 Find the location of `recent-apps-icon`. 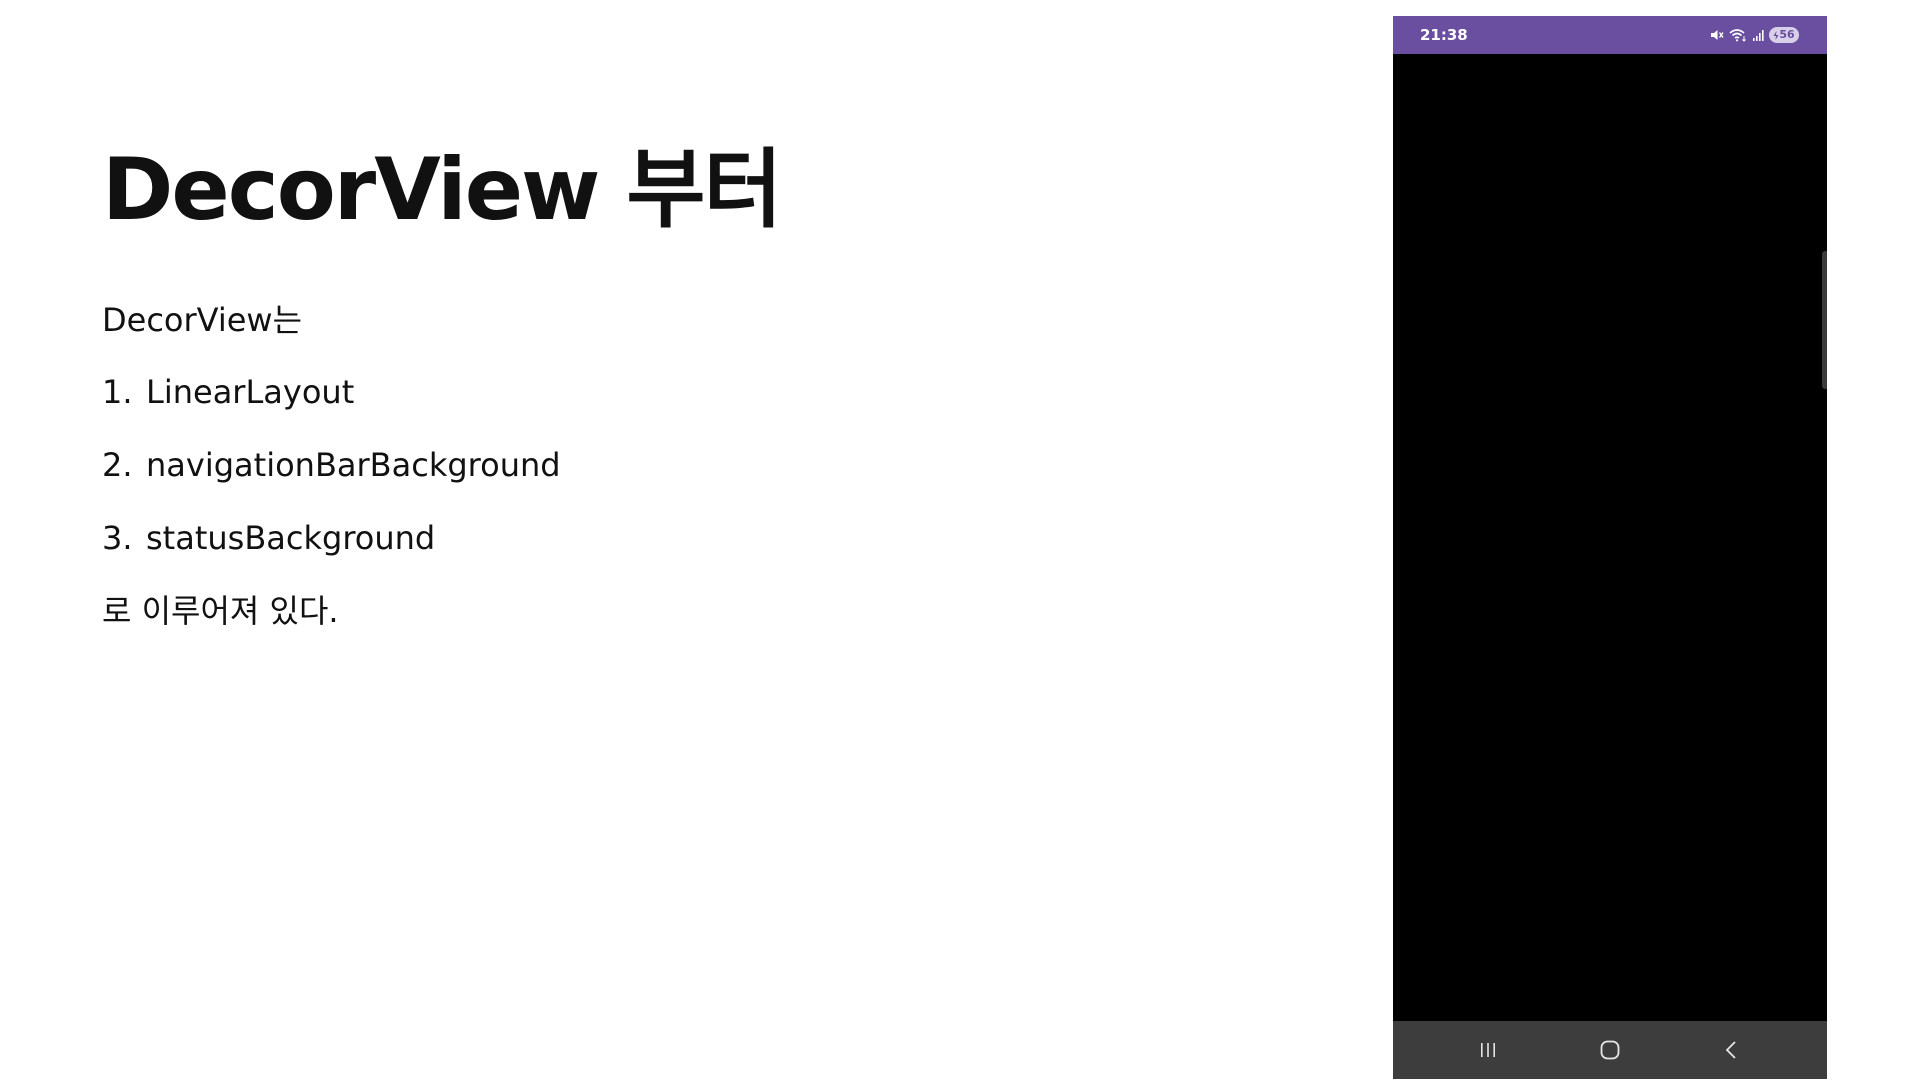

recent-apps-icon is located at coordinates (1488, 1050).